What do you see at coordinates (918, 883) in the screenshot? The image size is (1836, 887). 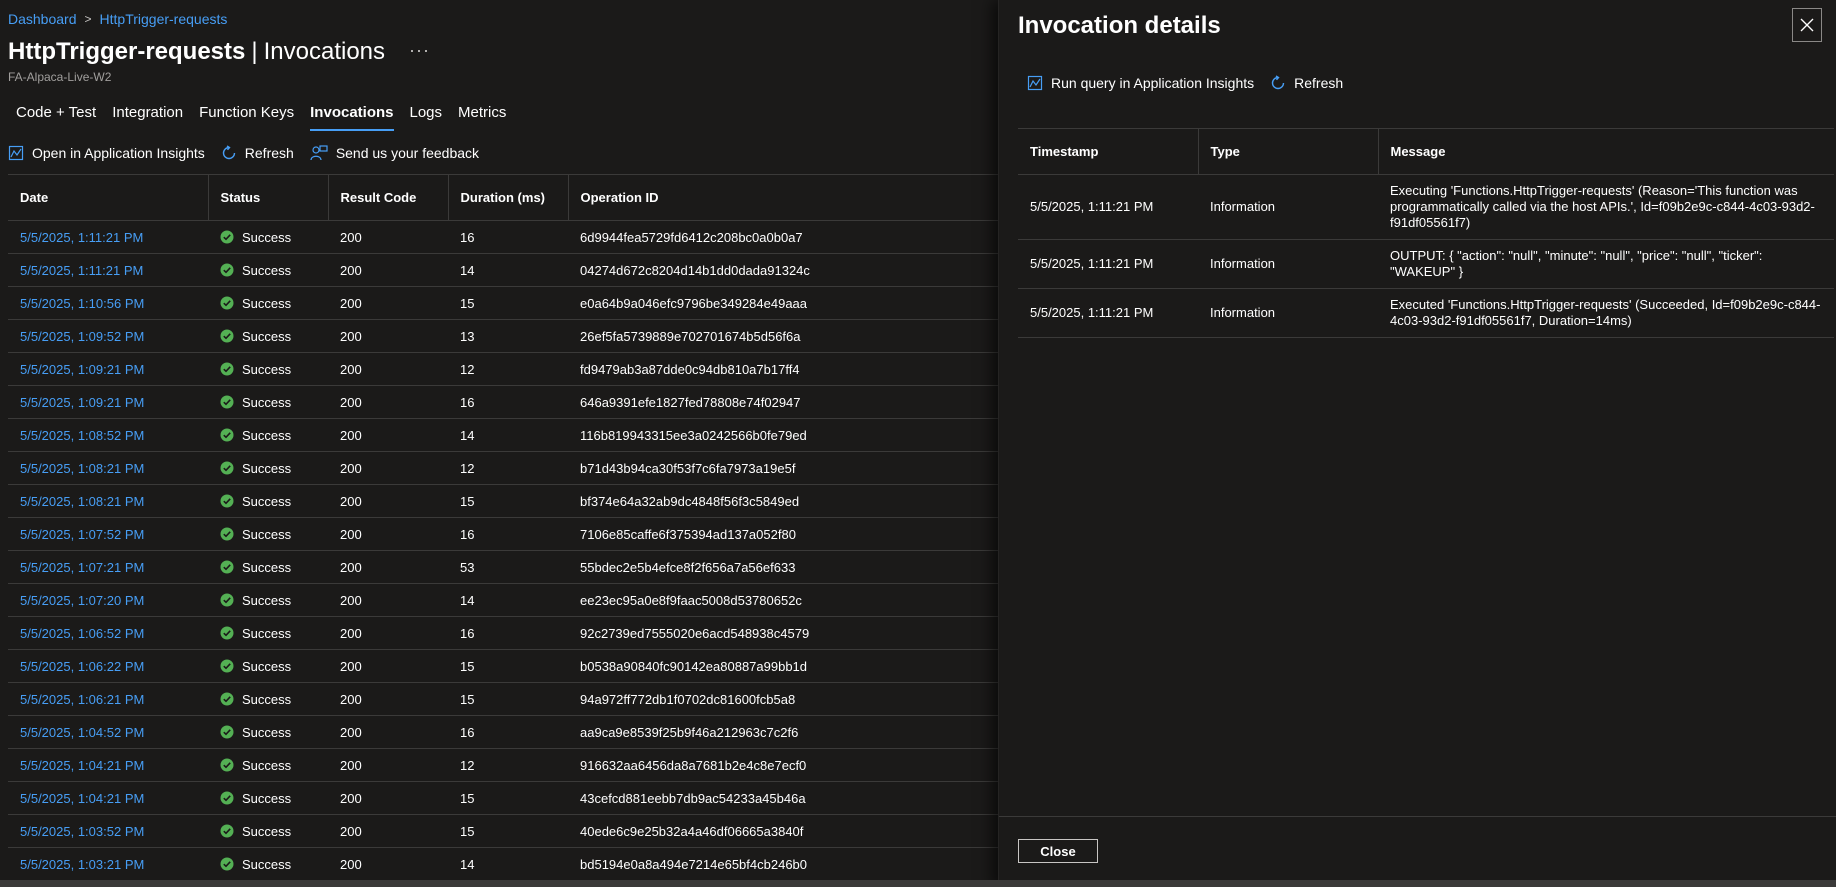 I see `horizontal-scrollbar` at bounding box center [918, 883].